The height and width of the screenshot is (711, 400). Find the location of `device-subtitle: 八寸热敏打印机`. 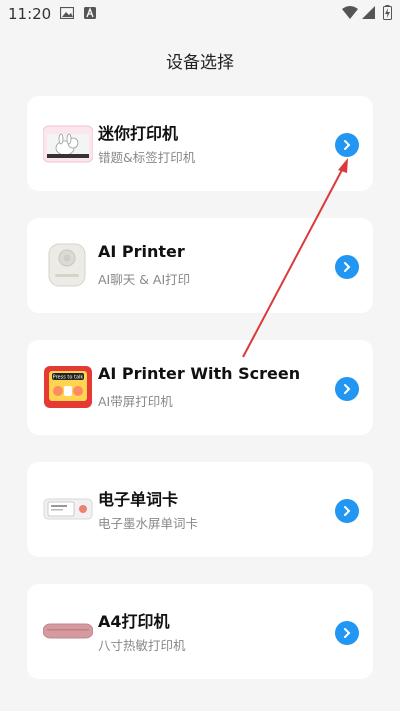

device-subtitle: 八寸热敏打印机 is located at coordinates (142, 645).